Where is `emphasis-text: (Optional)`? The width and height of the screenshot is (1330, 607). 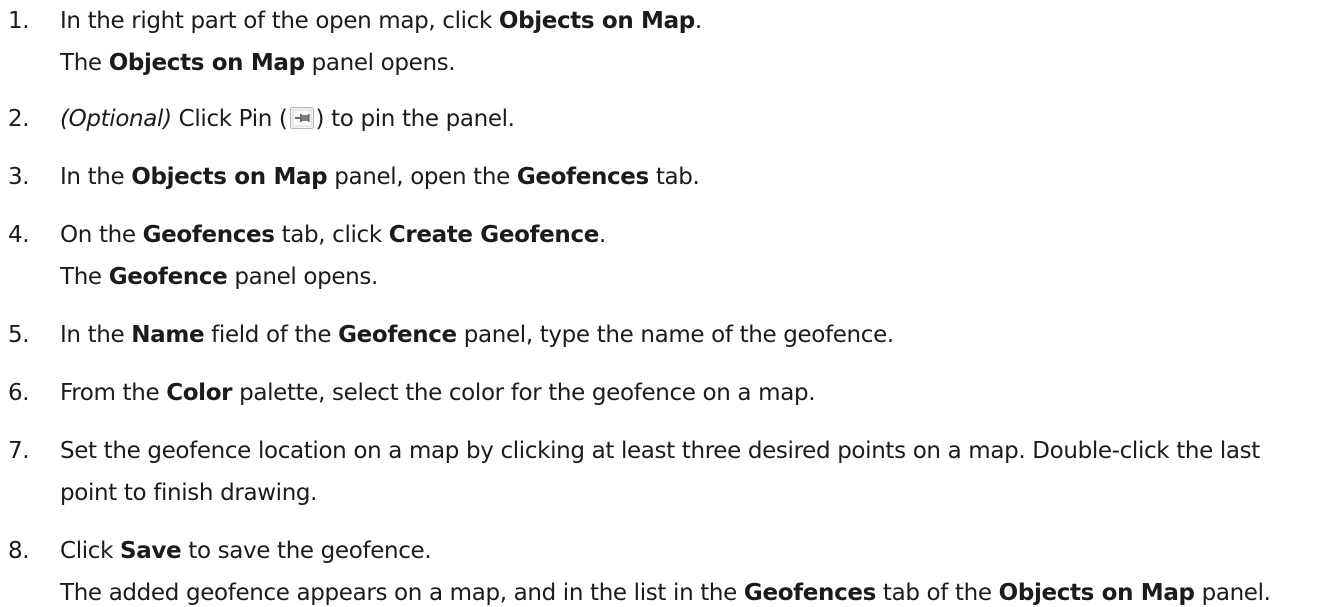 emphasis-text: (Optional) is located at coordinates (116, 119).